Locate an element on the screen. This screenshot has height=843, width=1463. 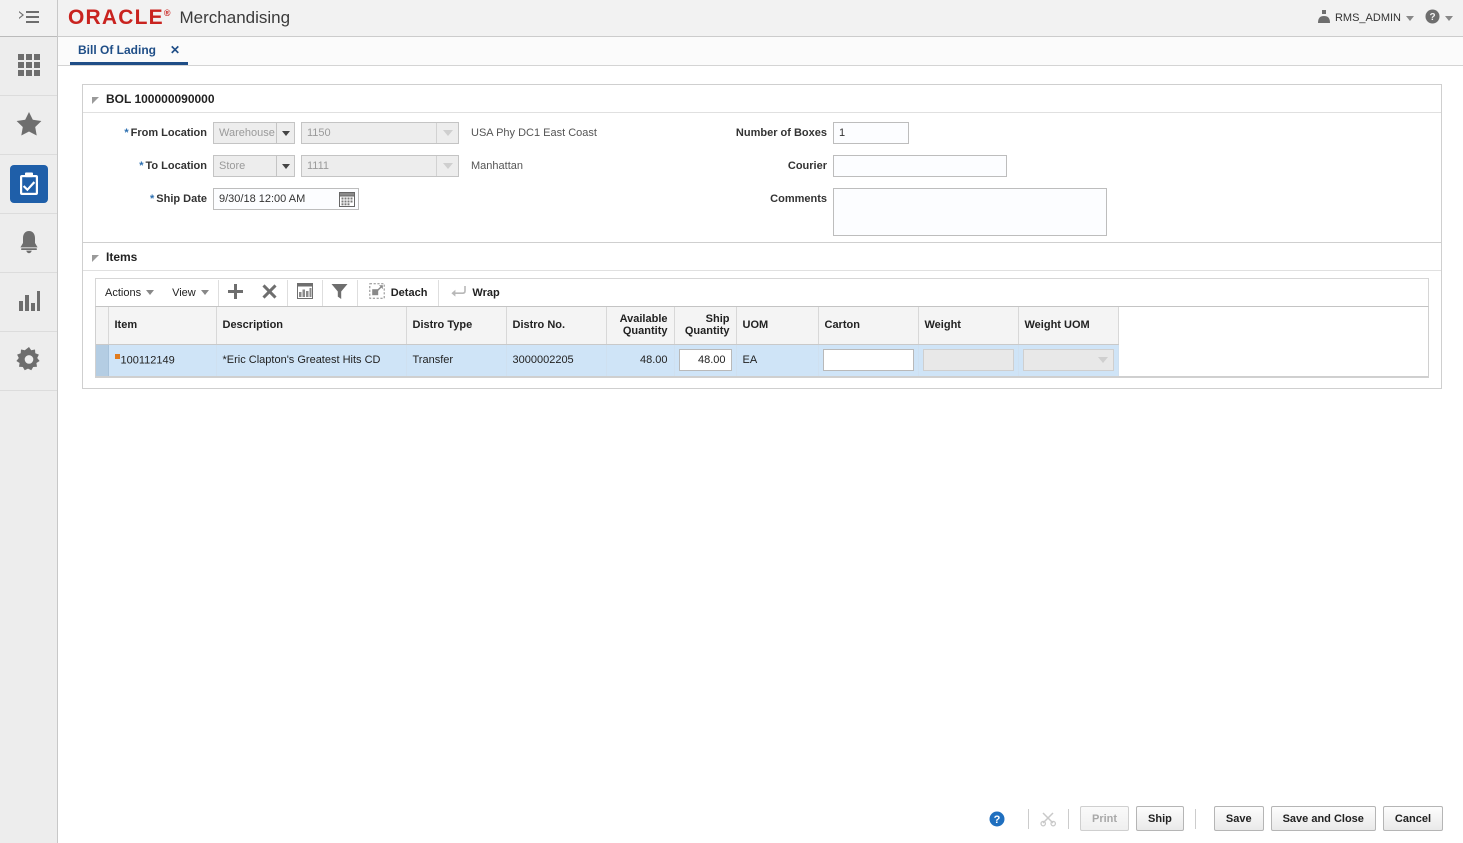
ship-button: Ship is located at coordinates (1160, 818).